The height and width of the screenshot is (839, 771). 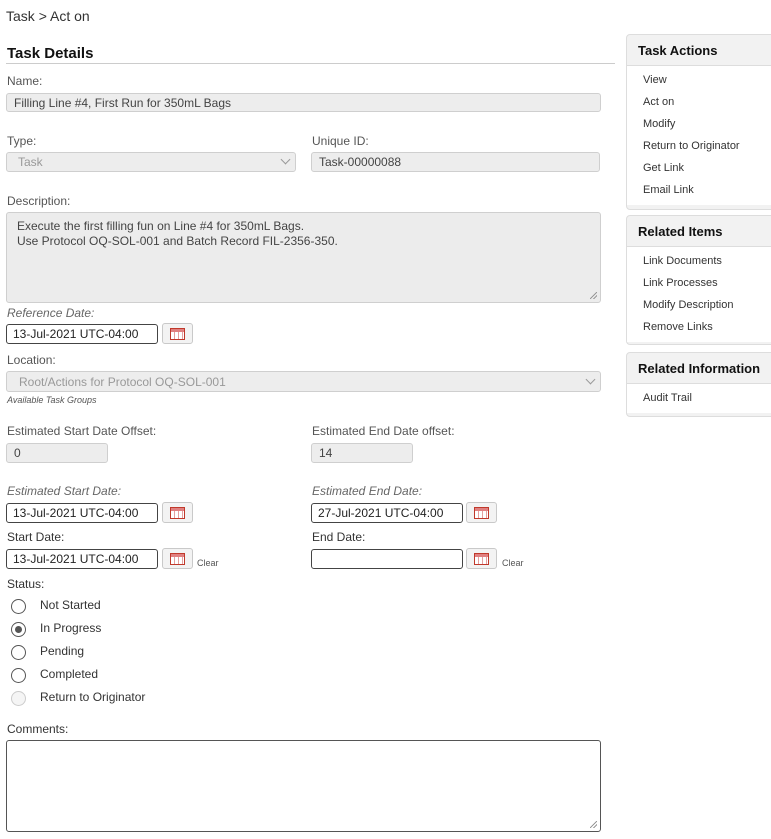 What do you see at coordinates (30, 162) in the screenshot?
I see `type-select-value: Task` at bounding box center [30, 162].